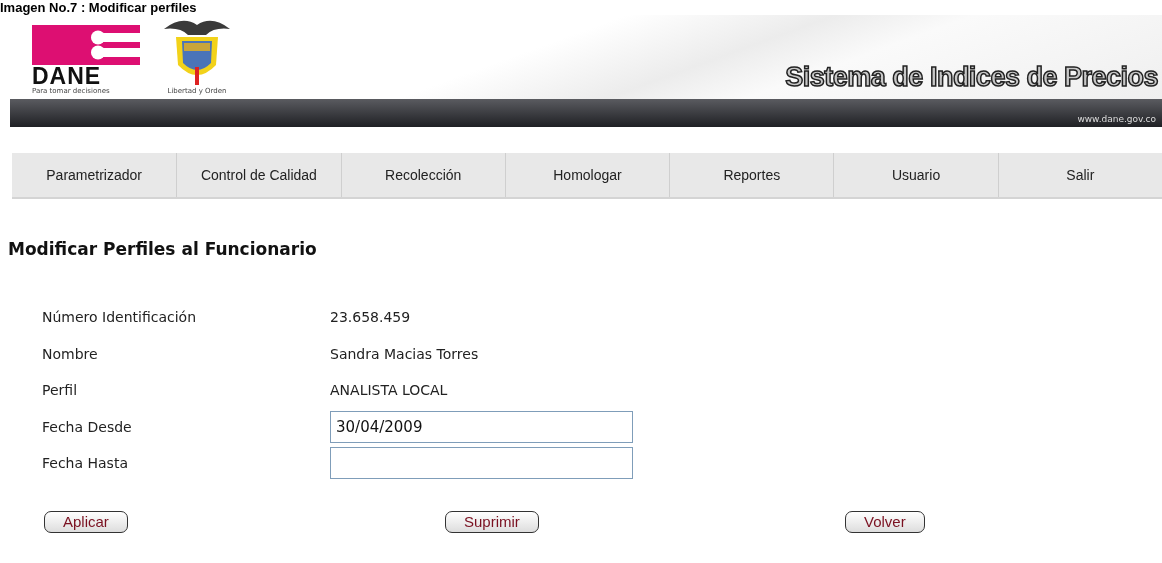  What do you see at coordinates (87, 427) in the screenshot?
I see `field-label: Fecha Desde` at bounding box center [87, 427].